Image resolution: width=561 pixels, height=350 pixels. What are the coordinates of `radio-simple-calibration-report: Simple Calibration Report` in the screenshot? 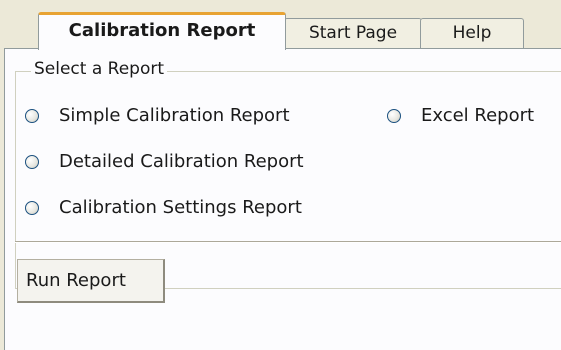 It's located at (157, 116).